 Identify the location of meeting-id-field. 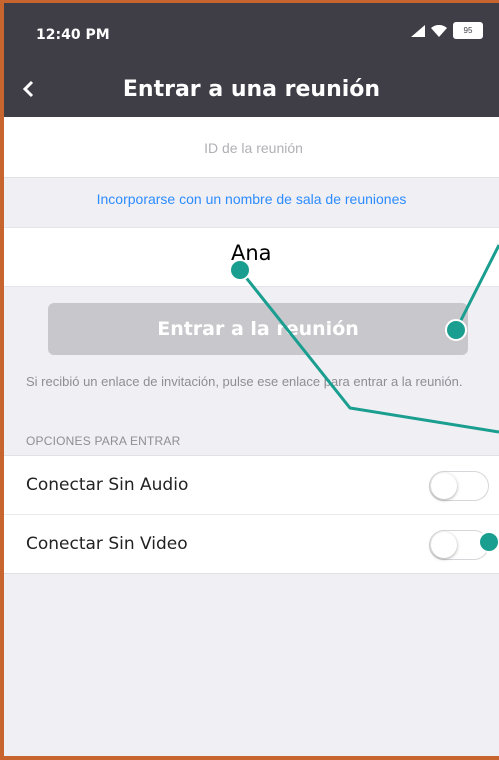
(251, 148).